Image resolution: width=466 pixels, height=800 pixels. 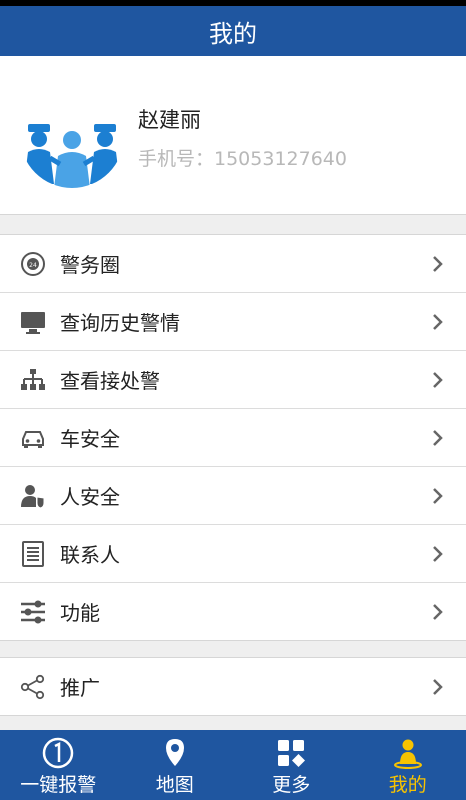 I want to click on page-title: 我的, so click(x=233, y=33).